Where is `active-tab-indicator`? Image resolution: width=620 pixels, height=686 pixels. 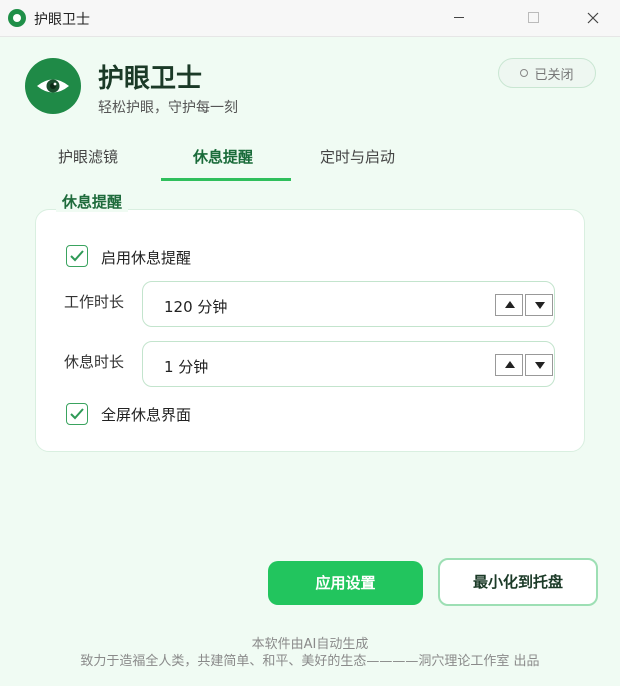 active-tab-indicator is located at coordinates (226, 179).